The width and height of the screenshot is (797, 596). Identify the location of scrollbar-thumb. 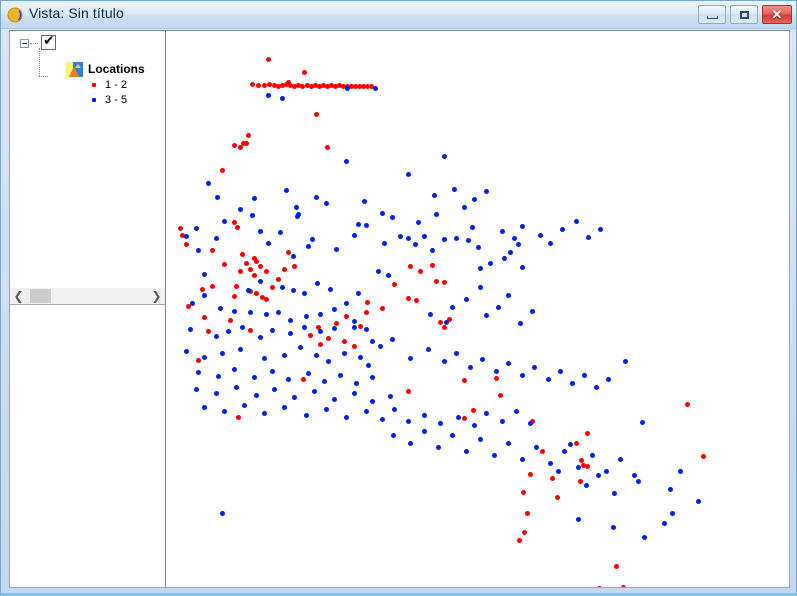
(40, 296).